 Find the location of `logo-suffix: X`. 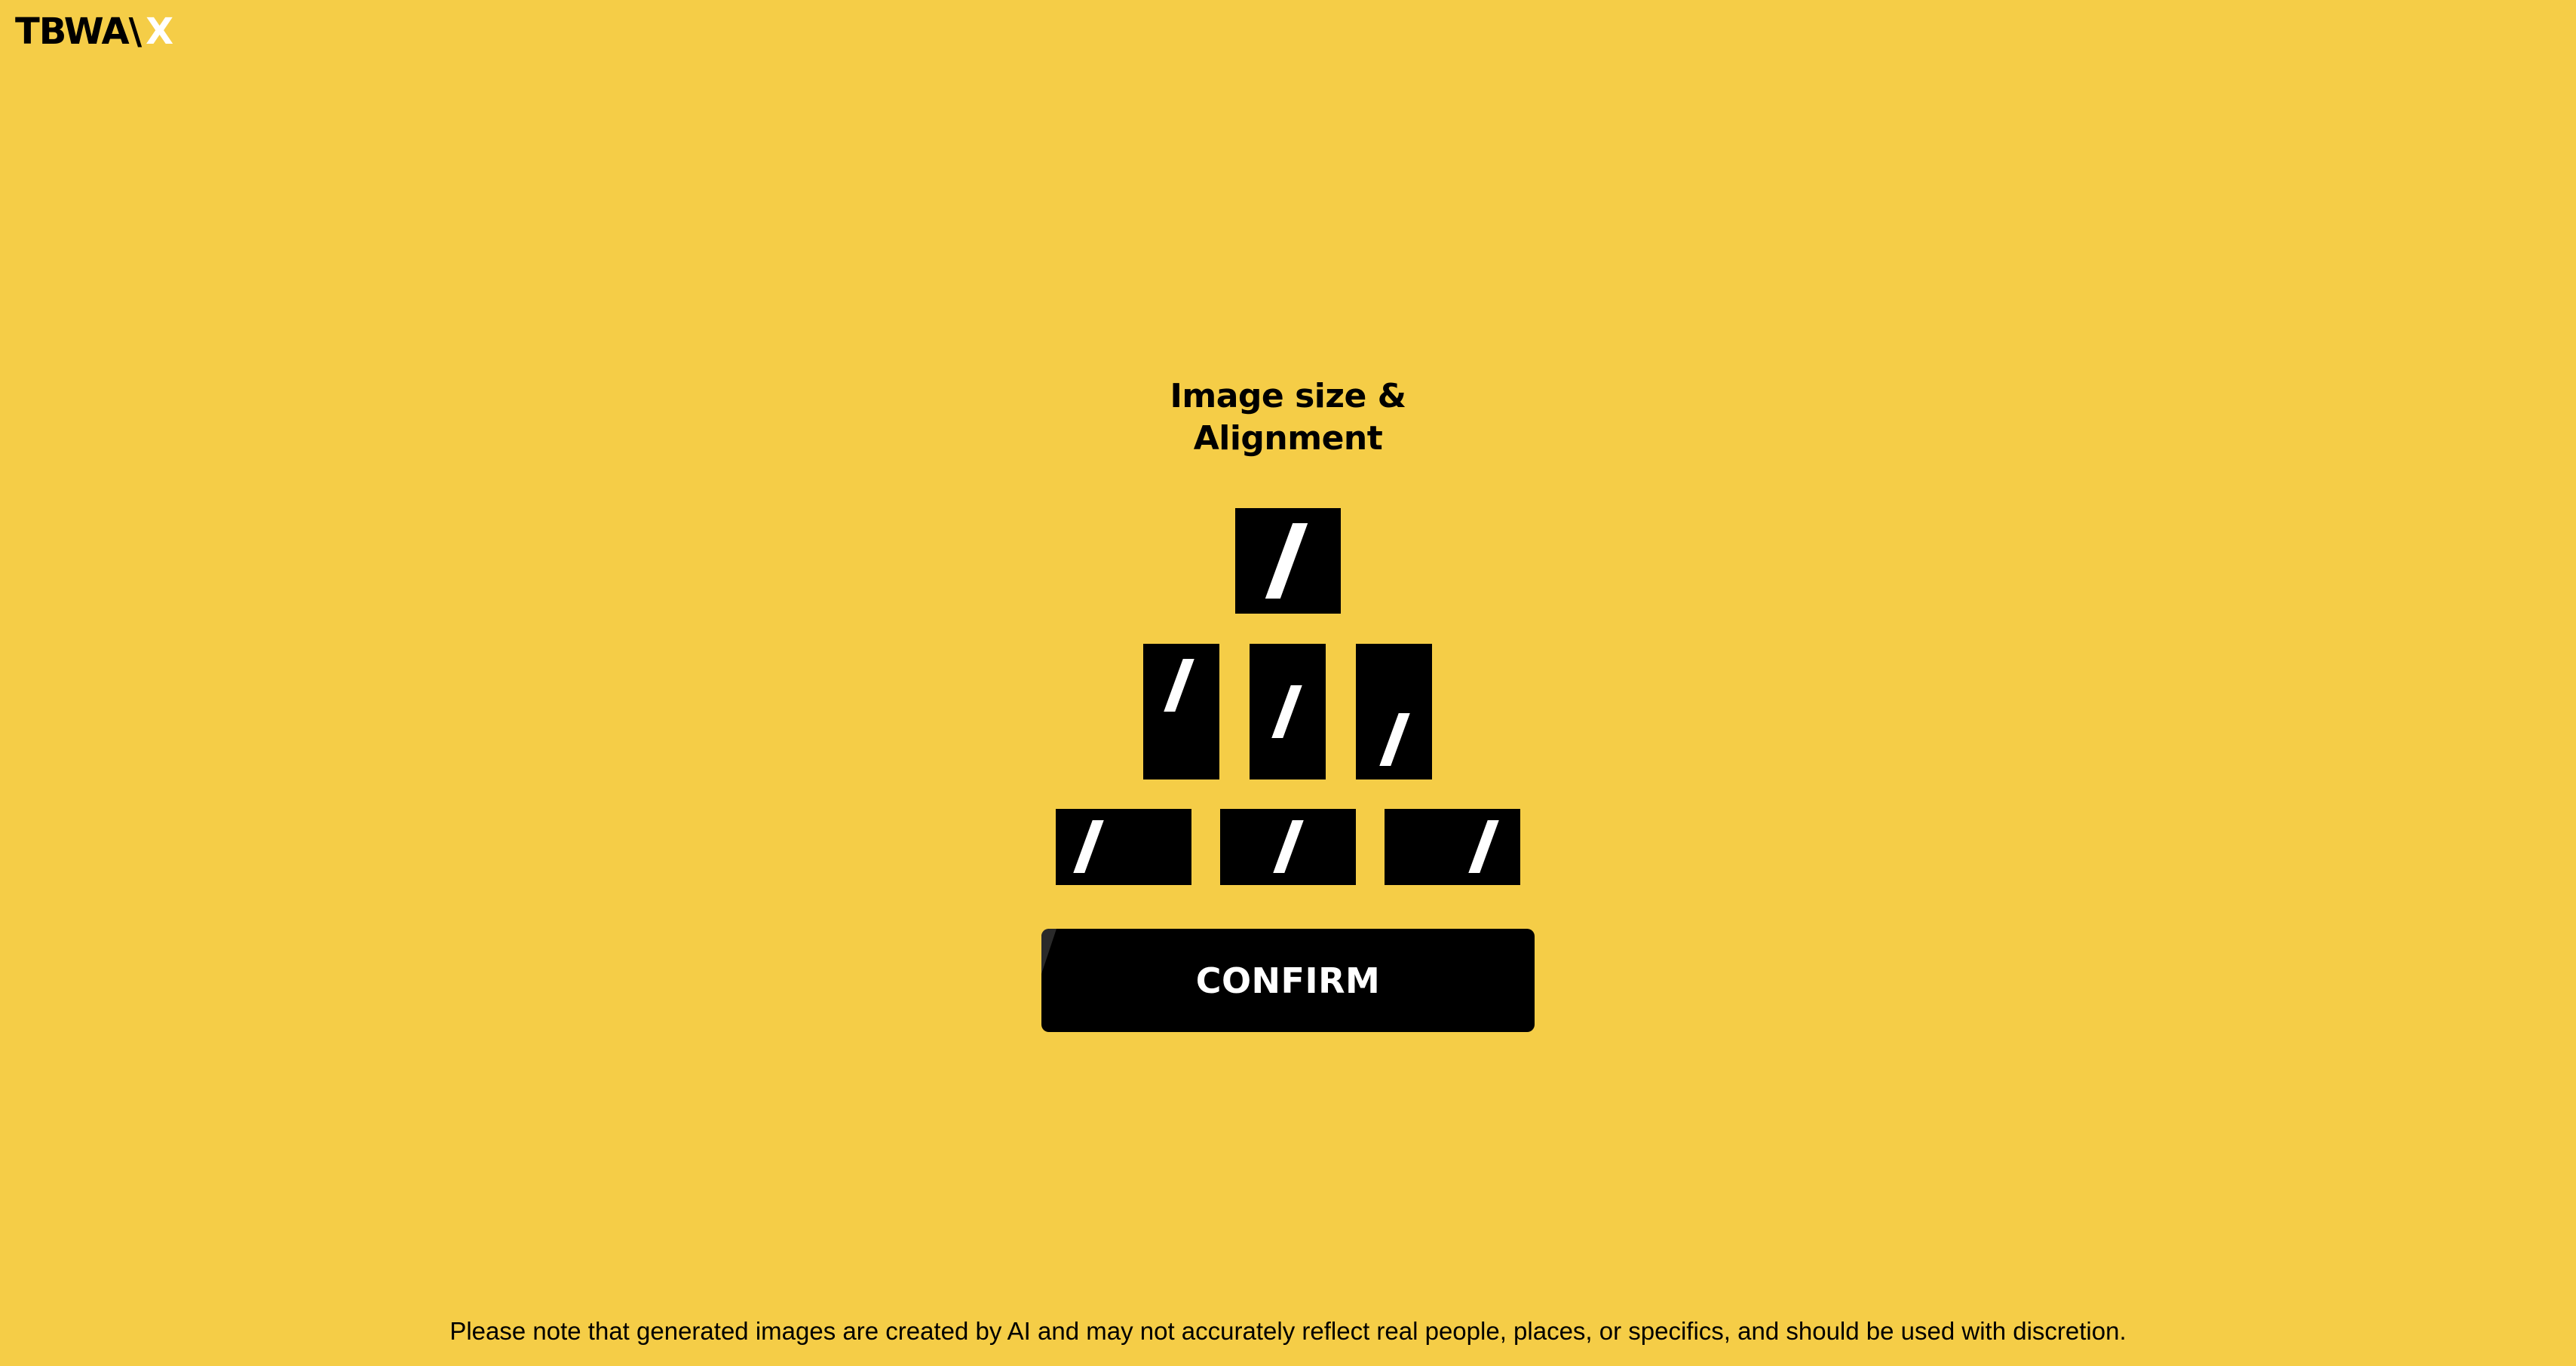

logo-suffix: X is located at coordinates (159, 32).